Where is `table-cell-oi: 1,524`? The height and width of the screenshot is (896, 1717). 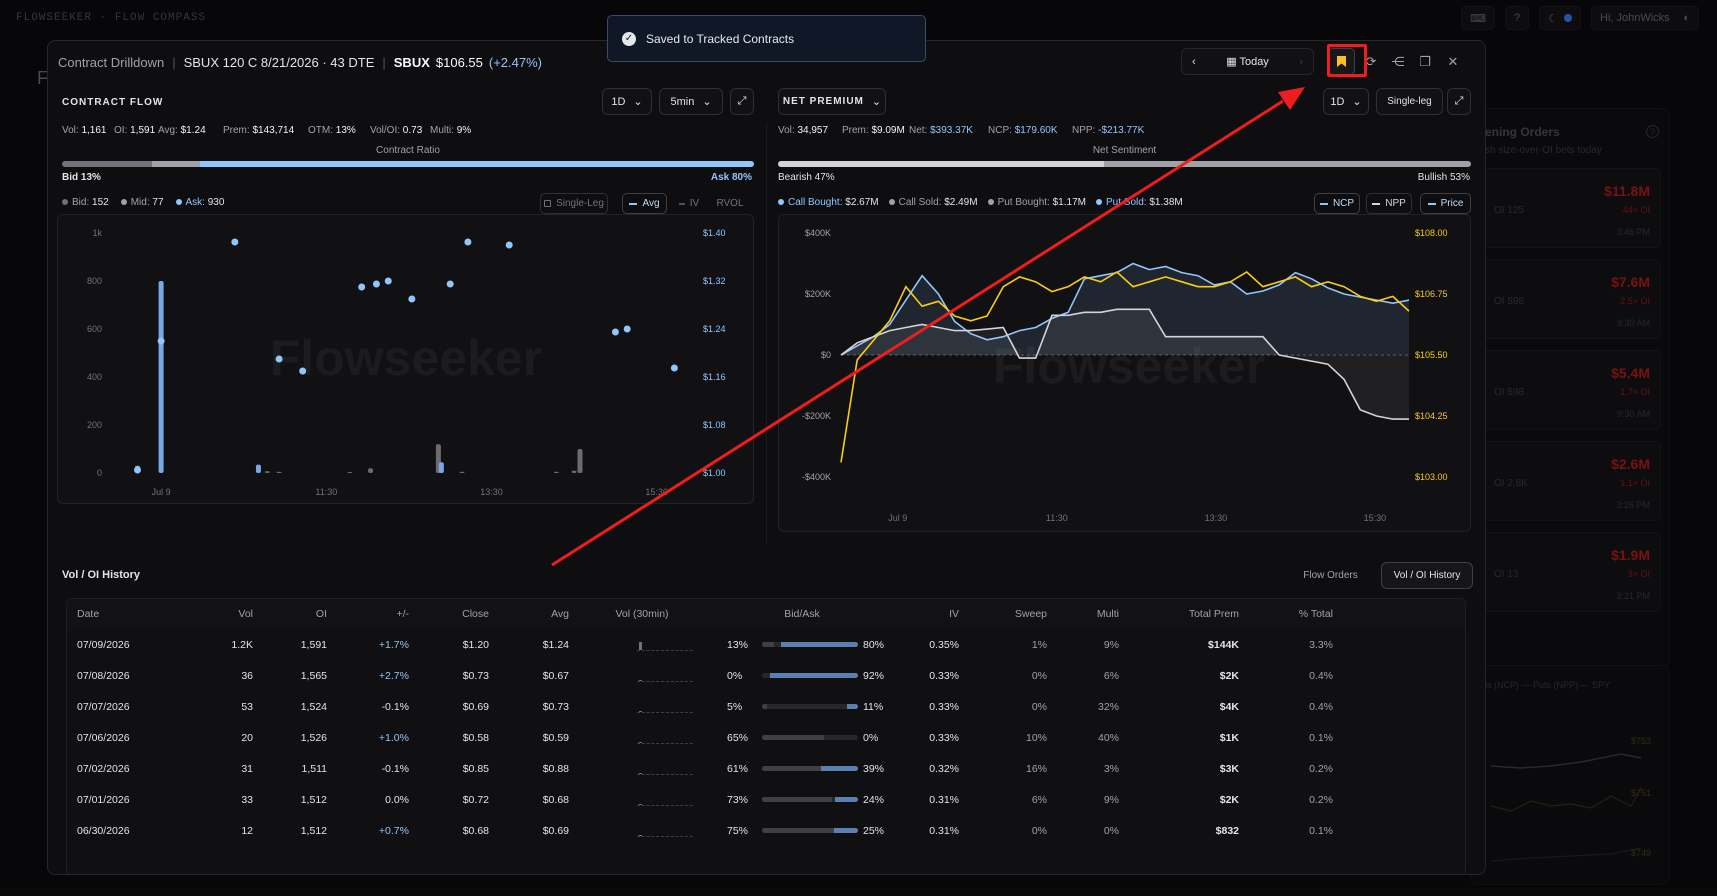 table-cell-oi: 1,524 is located at coordinates (292, 706).